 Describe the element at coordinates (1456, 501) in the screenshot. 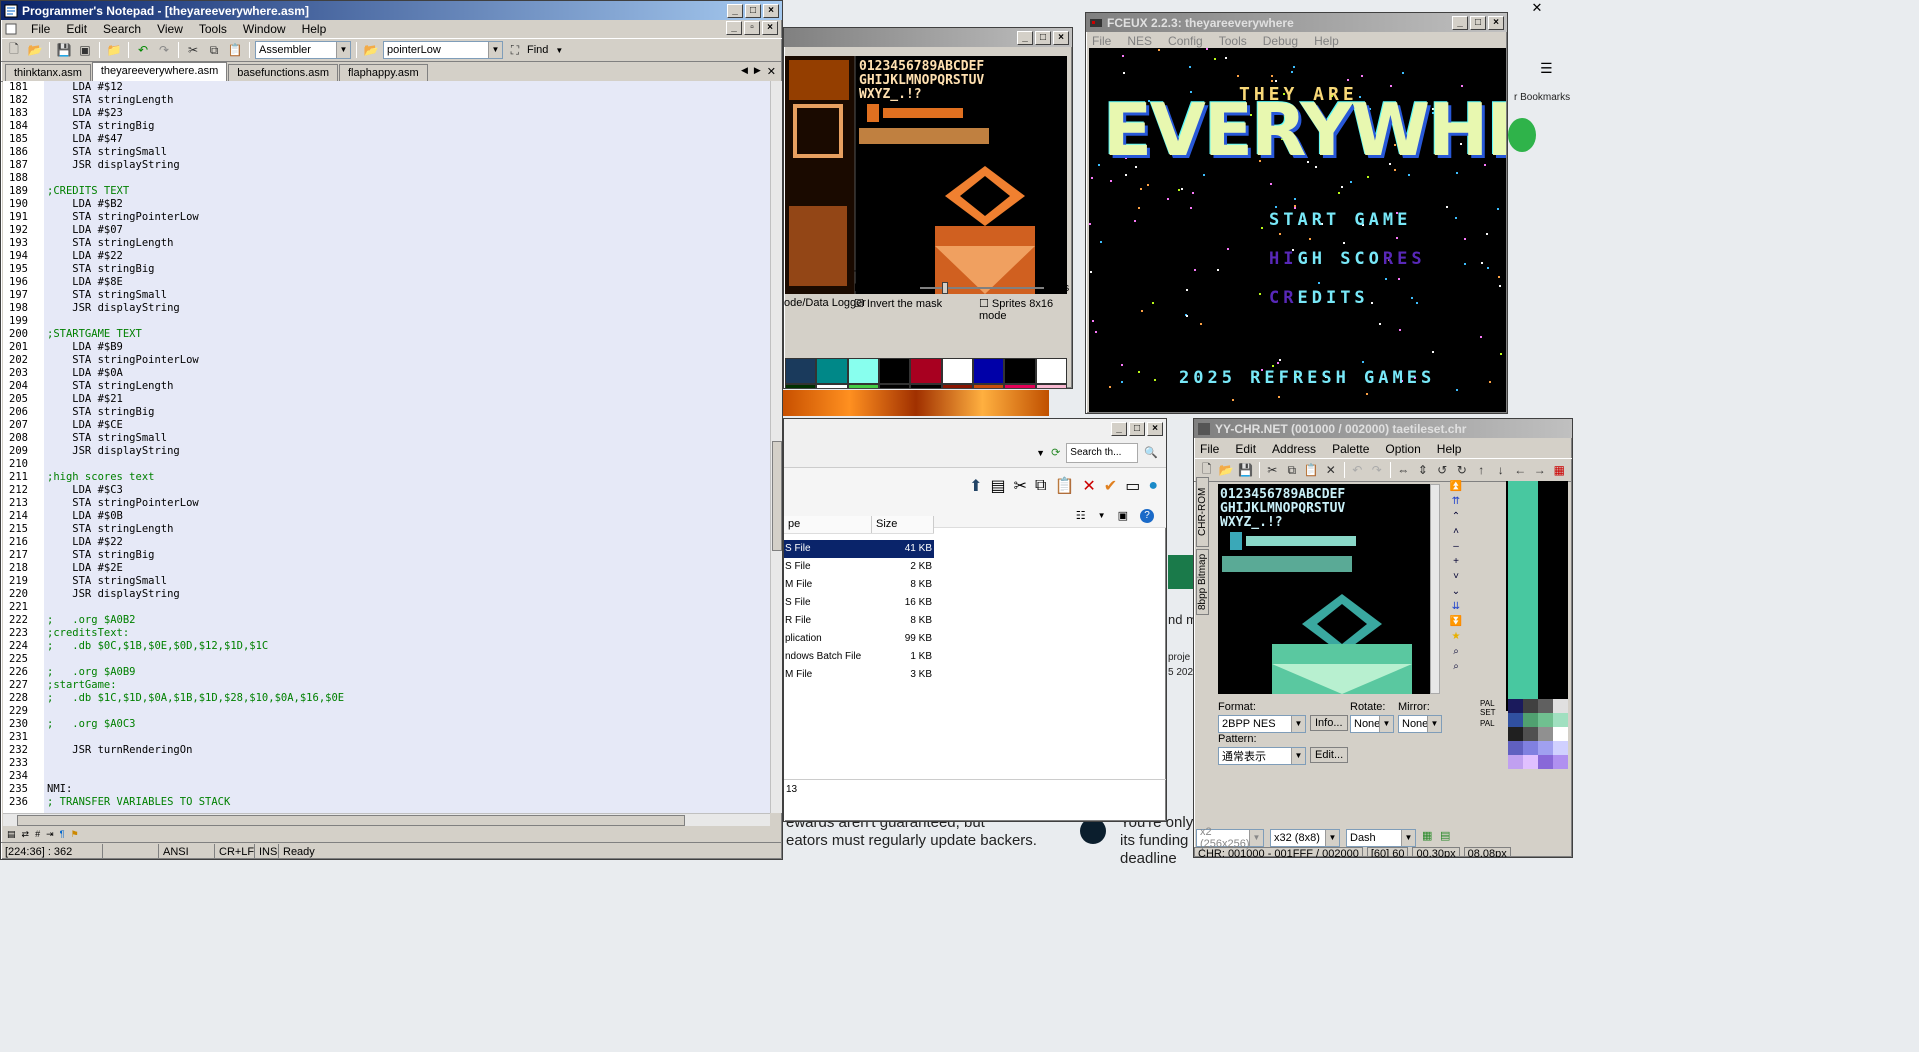

I see `page-up-fast-icon: ⇈` at that location.